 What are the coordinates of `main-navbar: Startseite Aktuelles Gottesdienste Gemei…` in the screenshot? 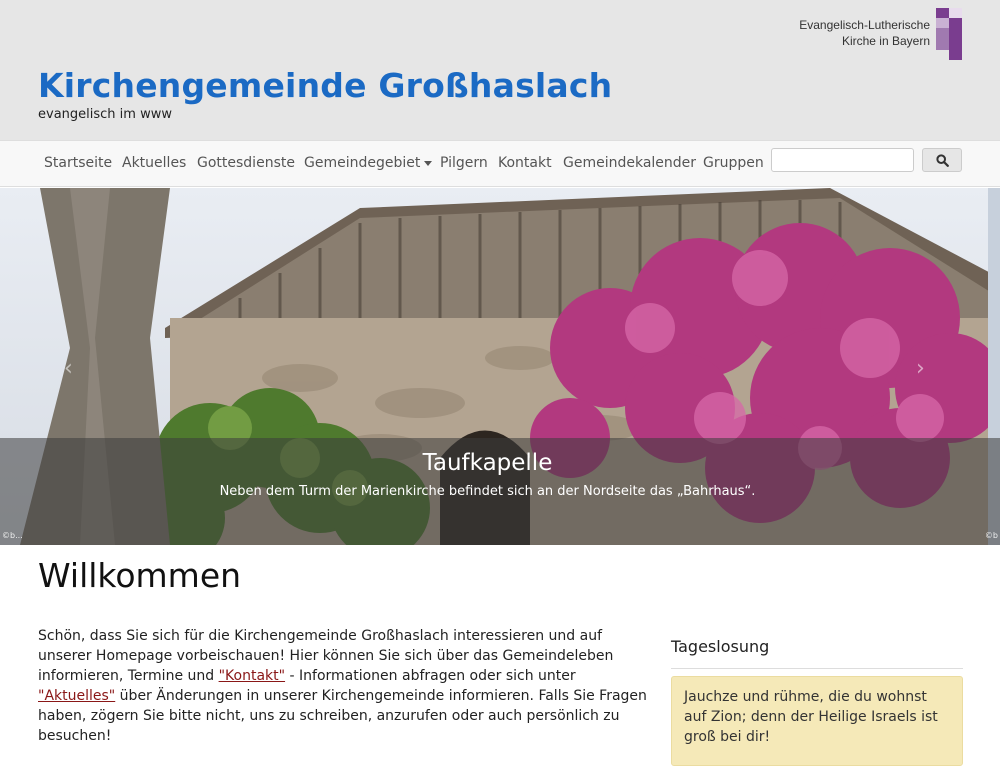 It's located at (500, 163).